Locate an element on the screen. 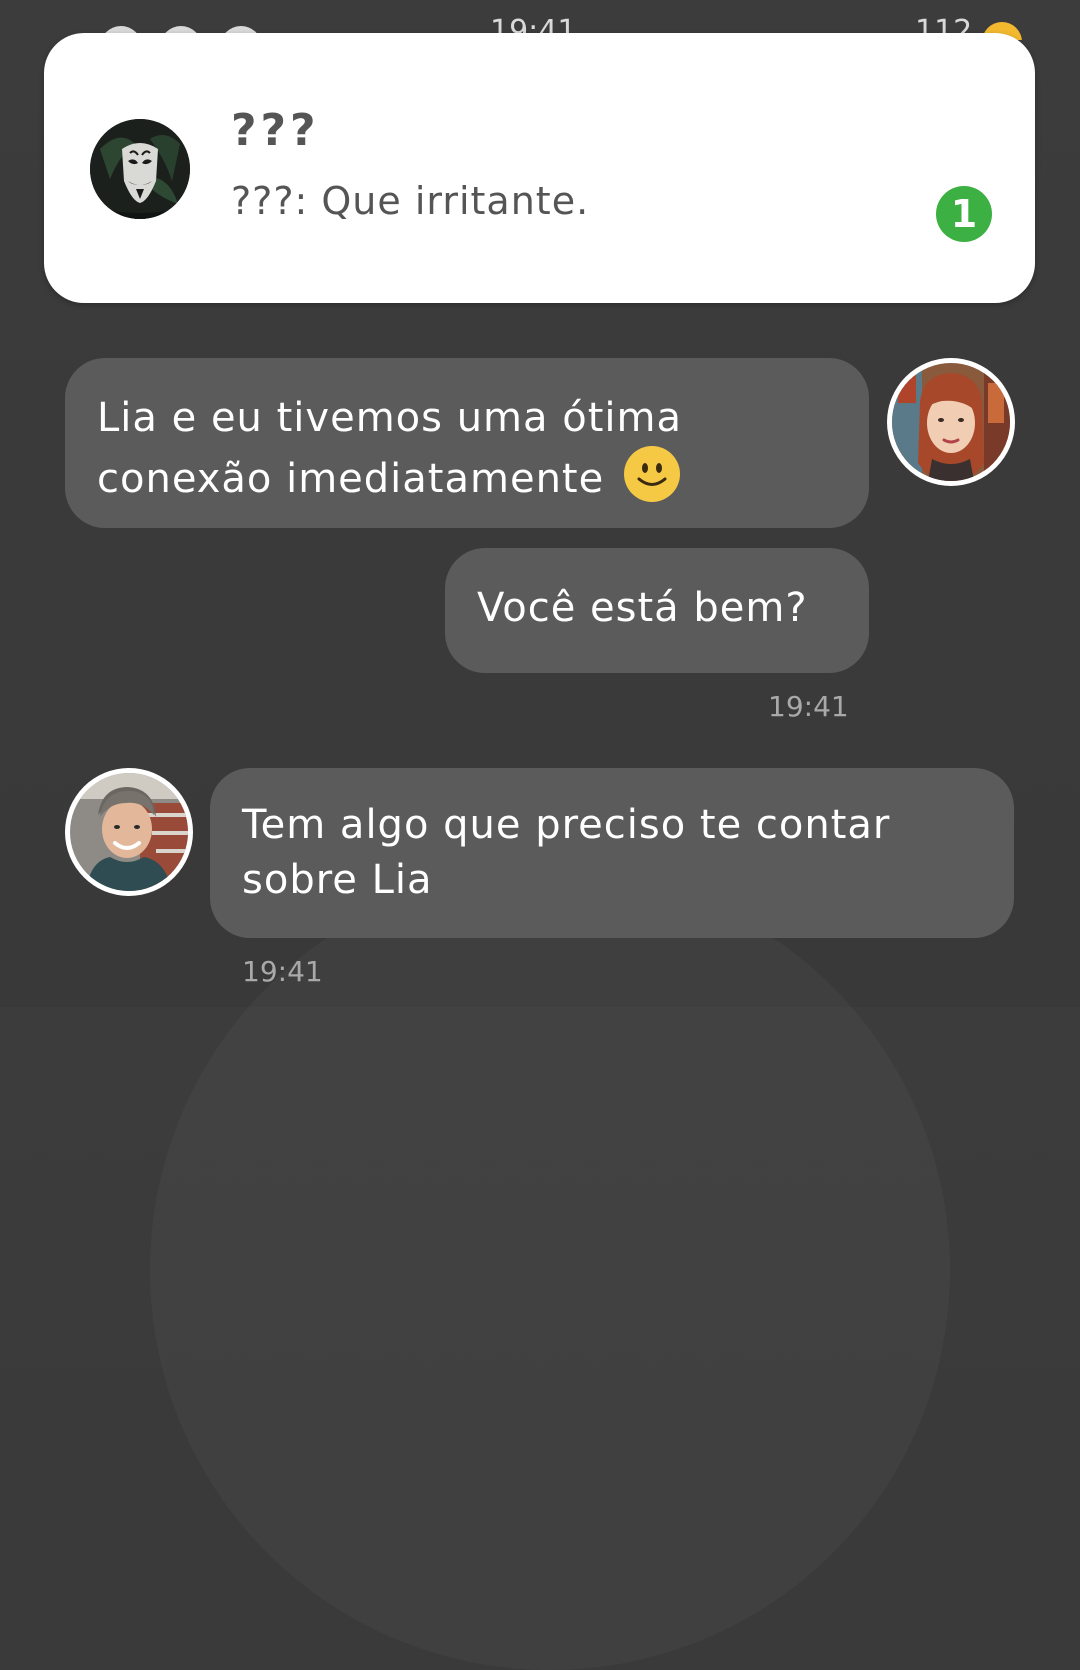 The image size is (1080, 1670). lia-photo is located at coordinates (951, 422).